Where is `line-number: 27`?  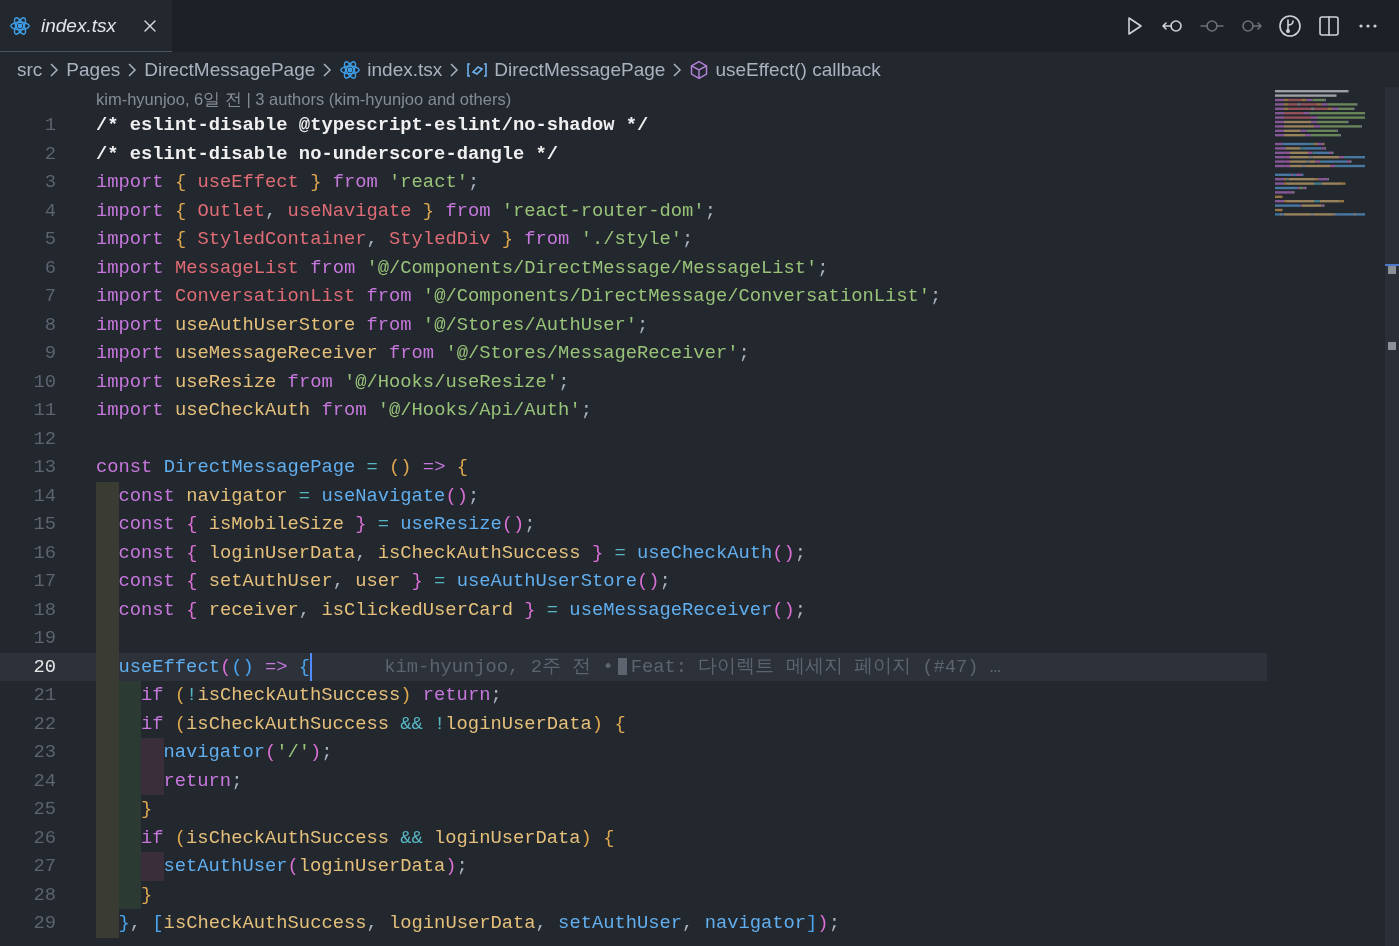
line-number: 27 is located at coordinates (44, 866).